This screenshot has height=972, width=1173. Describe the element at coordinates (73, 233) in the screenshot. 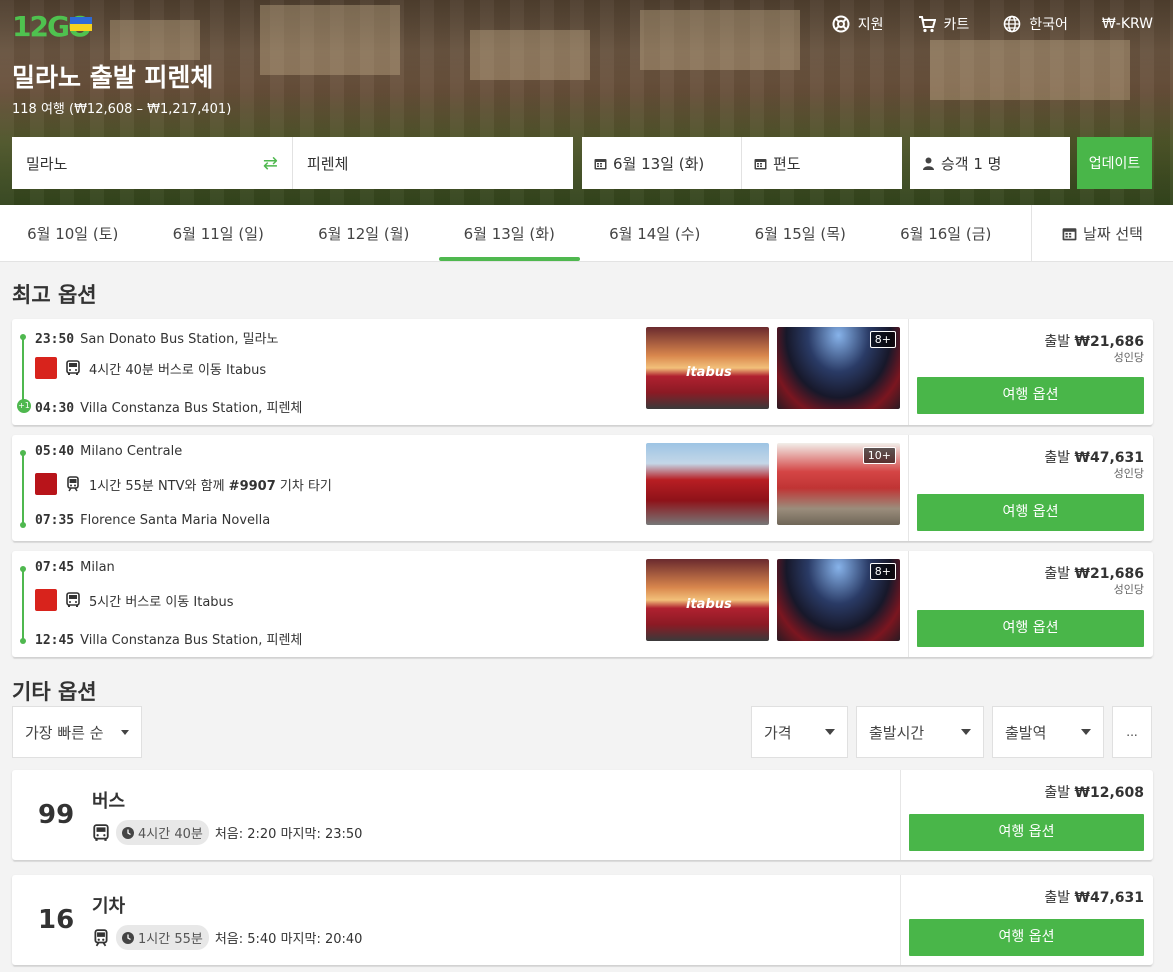

I see `date-tab: 6월 10일 (토)` at that location.